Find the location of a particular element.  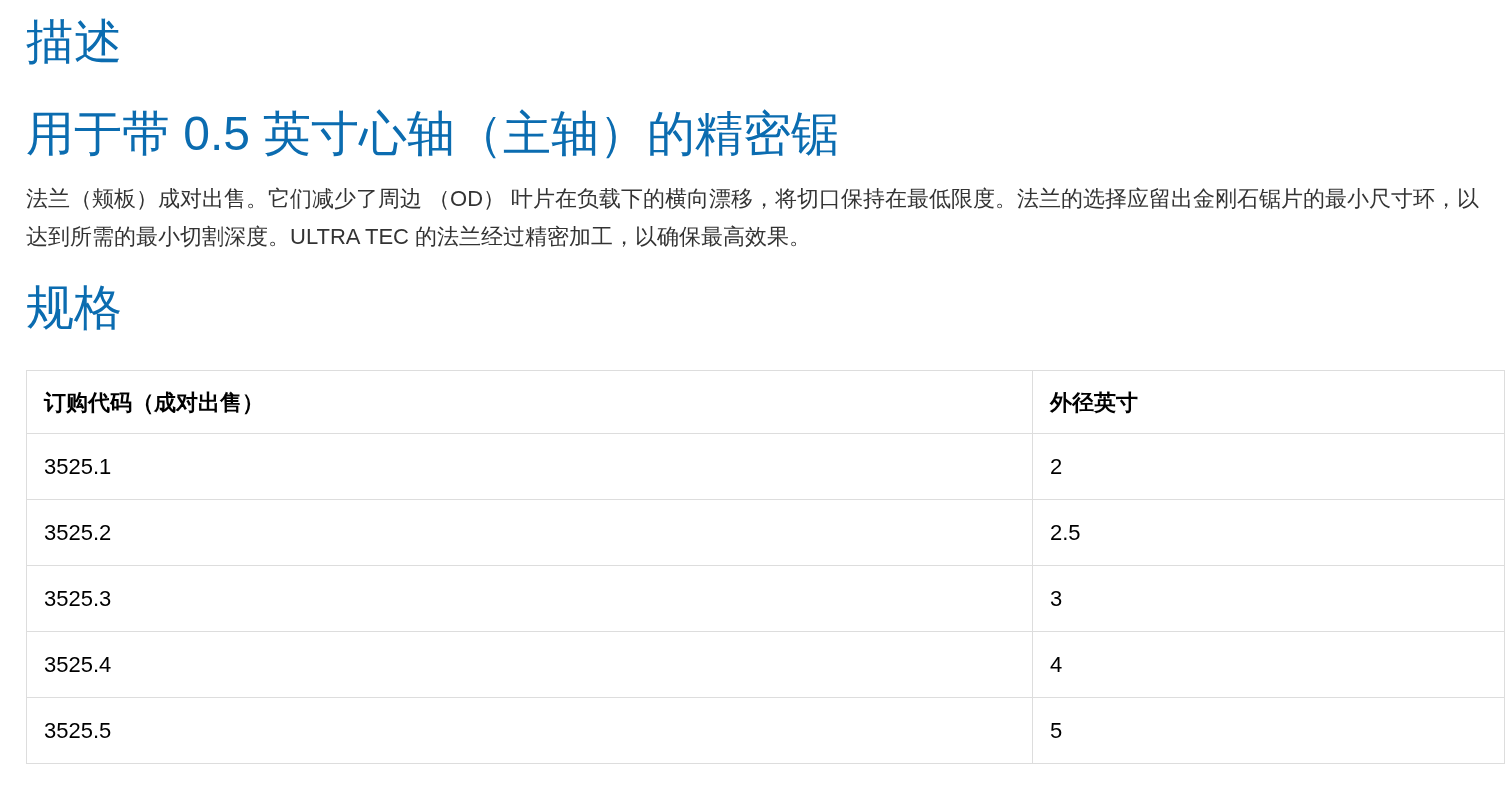

table-cell: 3525.4 is located at coordinates (529, 664).